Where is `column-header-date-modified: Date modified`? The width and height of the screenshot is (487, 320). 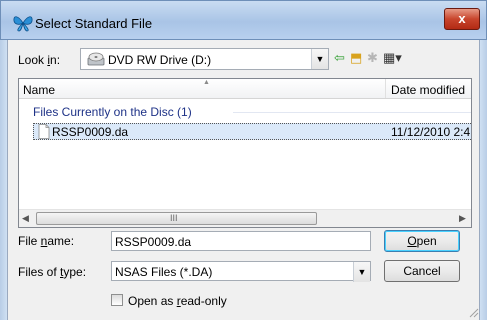 column-header-date-modified: Date modified is located at coordinates (428, 90).